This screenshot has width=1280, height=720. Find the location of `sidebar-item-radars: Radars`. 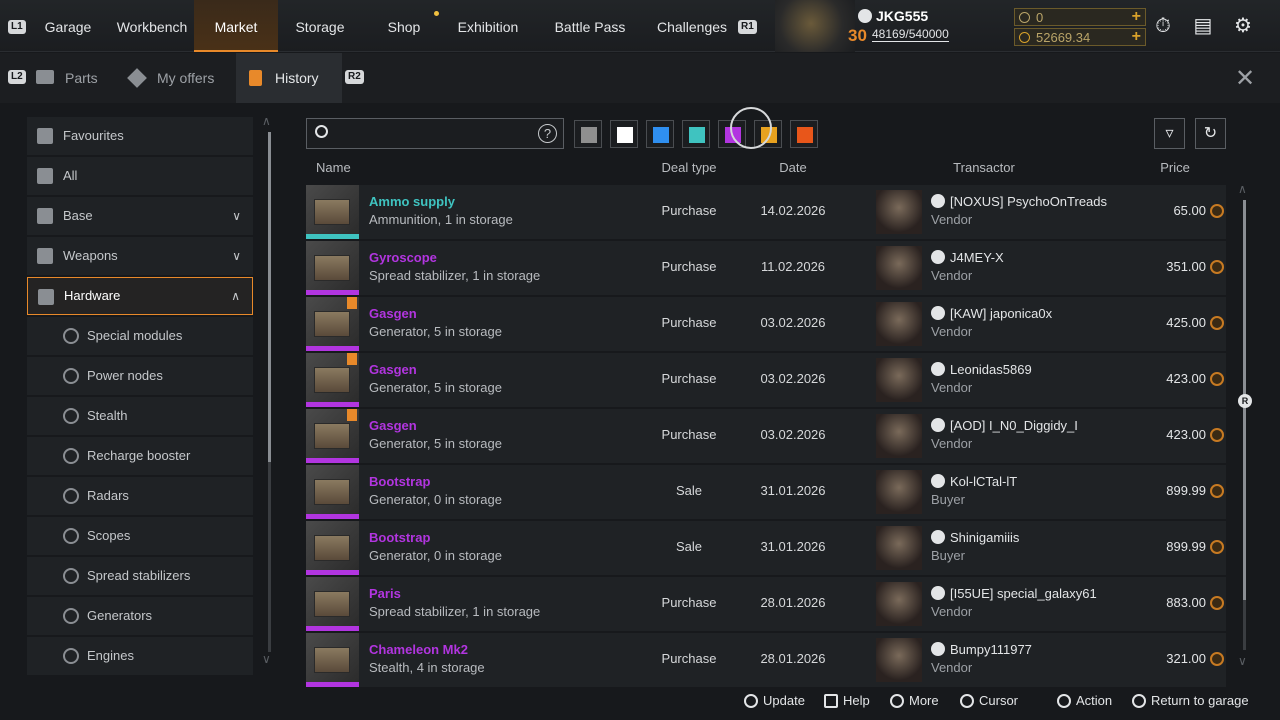

sidebar-item-radars: Radars is located at coordinates (140, 496).